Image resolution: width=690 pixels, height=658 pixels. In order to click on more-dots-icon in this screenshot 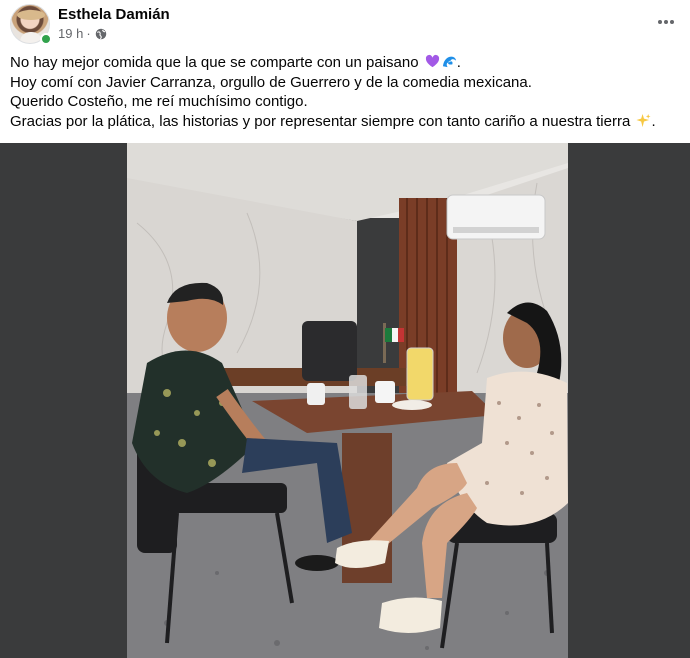, I will do `click(666, 22)`.